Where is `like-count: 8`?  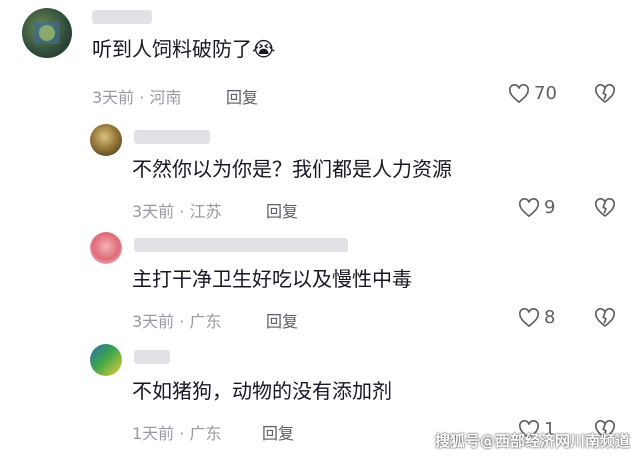
like-count: 8 is located at coordinates (550, 317).